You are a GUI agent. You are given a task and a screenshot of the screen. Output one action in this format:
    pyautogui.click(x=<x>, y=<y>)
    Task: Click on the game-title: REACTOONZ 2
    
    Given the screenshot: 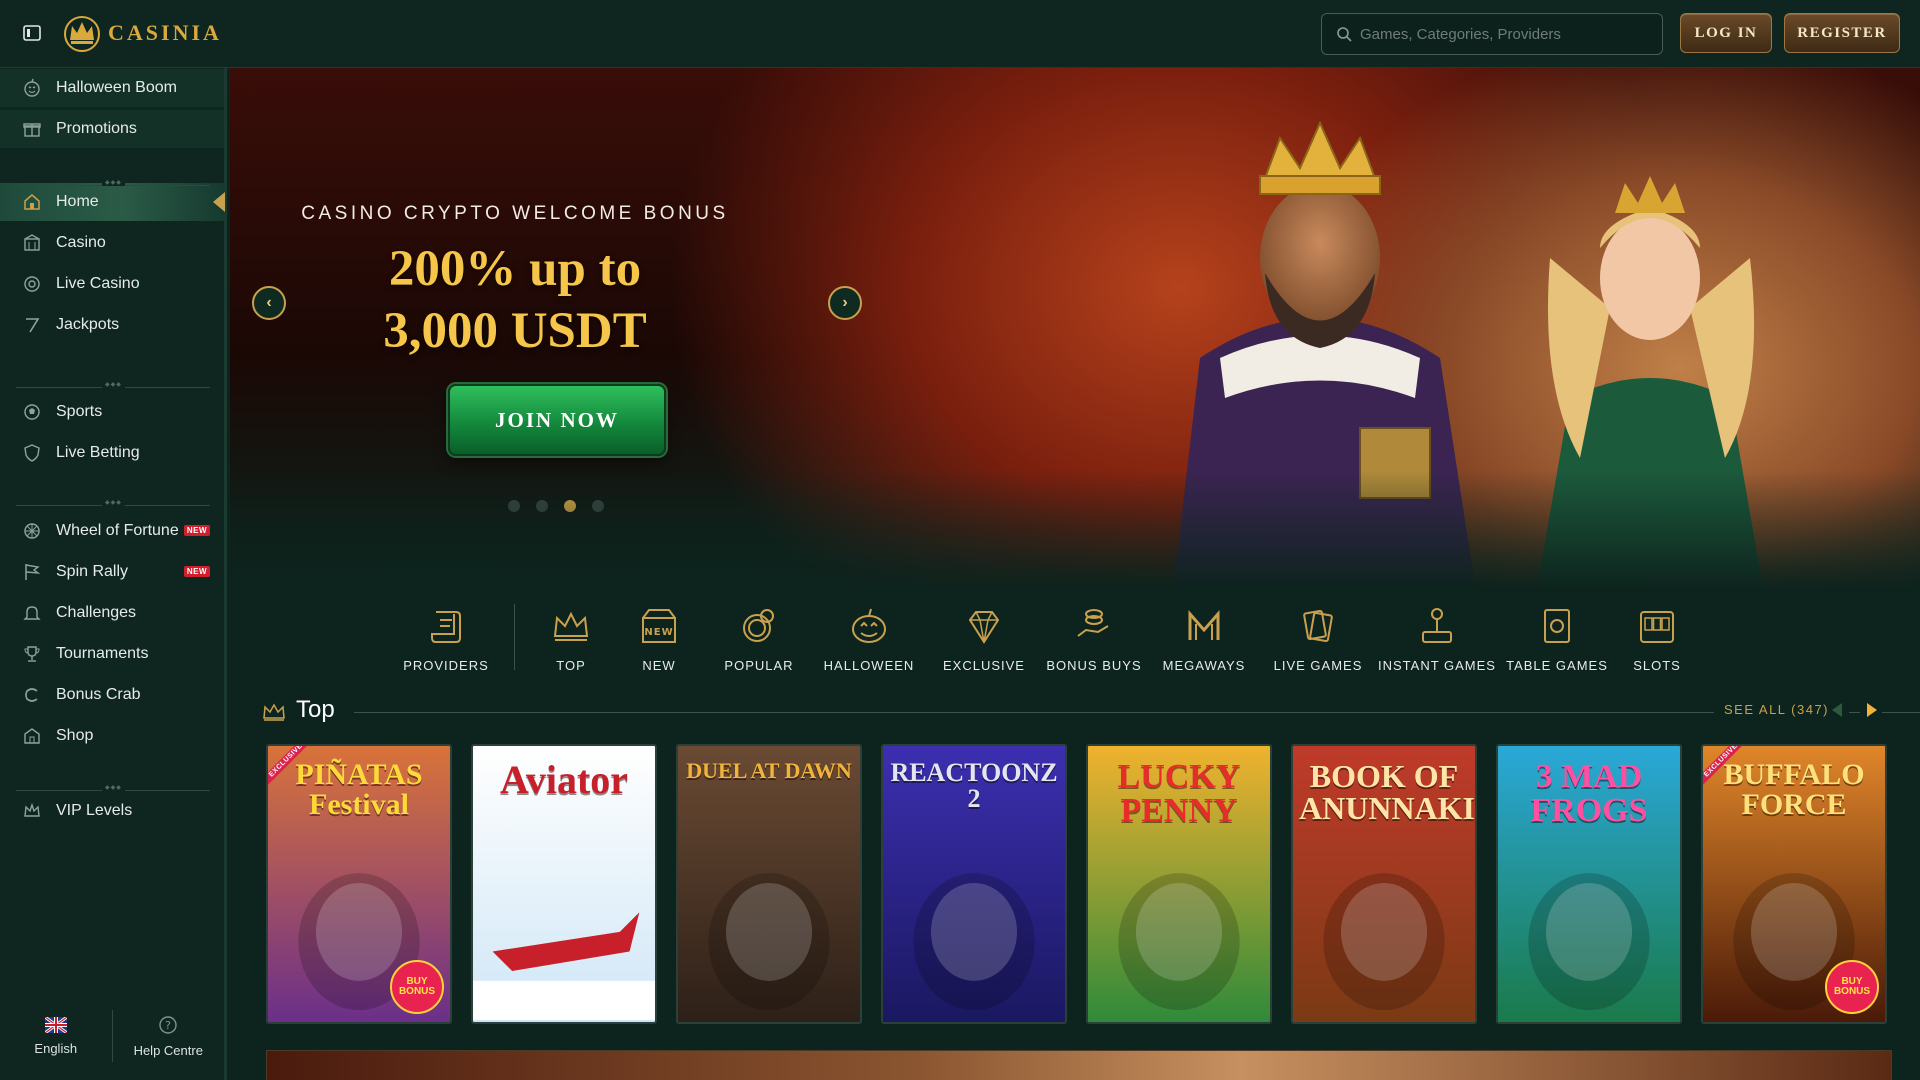 What is the action you would take?
    pyautogui.click(x=974, y=785)
    